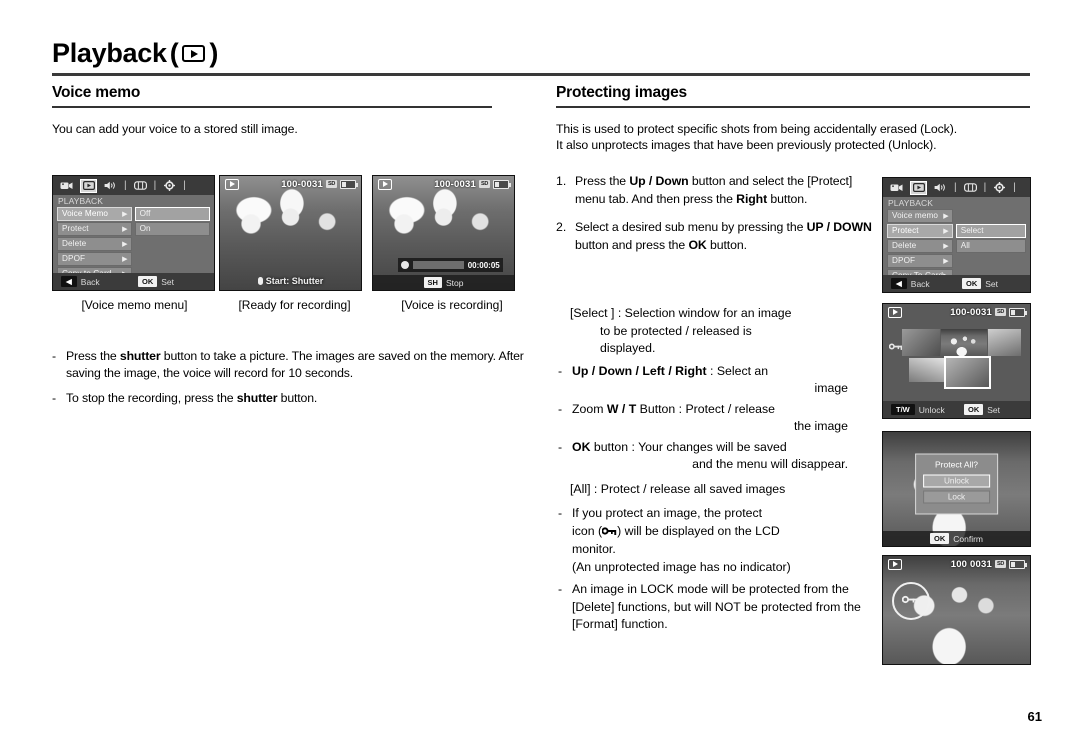 Image resolution: width=1080 pixels, height=746 pixels. What do you see at coordinates (621, 408) in the screenshot?
I see `bullet-part-bold: W / T` at bounding box center [621, 408].